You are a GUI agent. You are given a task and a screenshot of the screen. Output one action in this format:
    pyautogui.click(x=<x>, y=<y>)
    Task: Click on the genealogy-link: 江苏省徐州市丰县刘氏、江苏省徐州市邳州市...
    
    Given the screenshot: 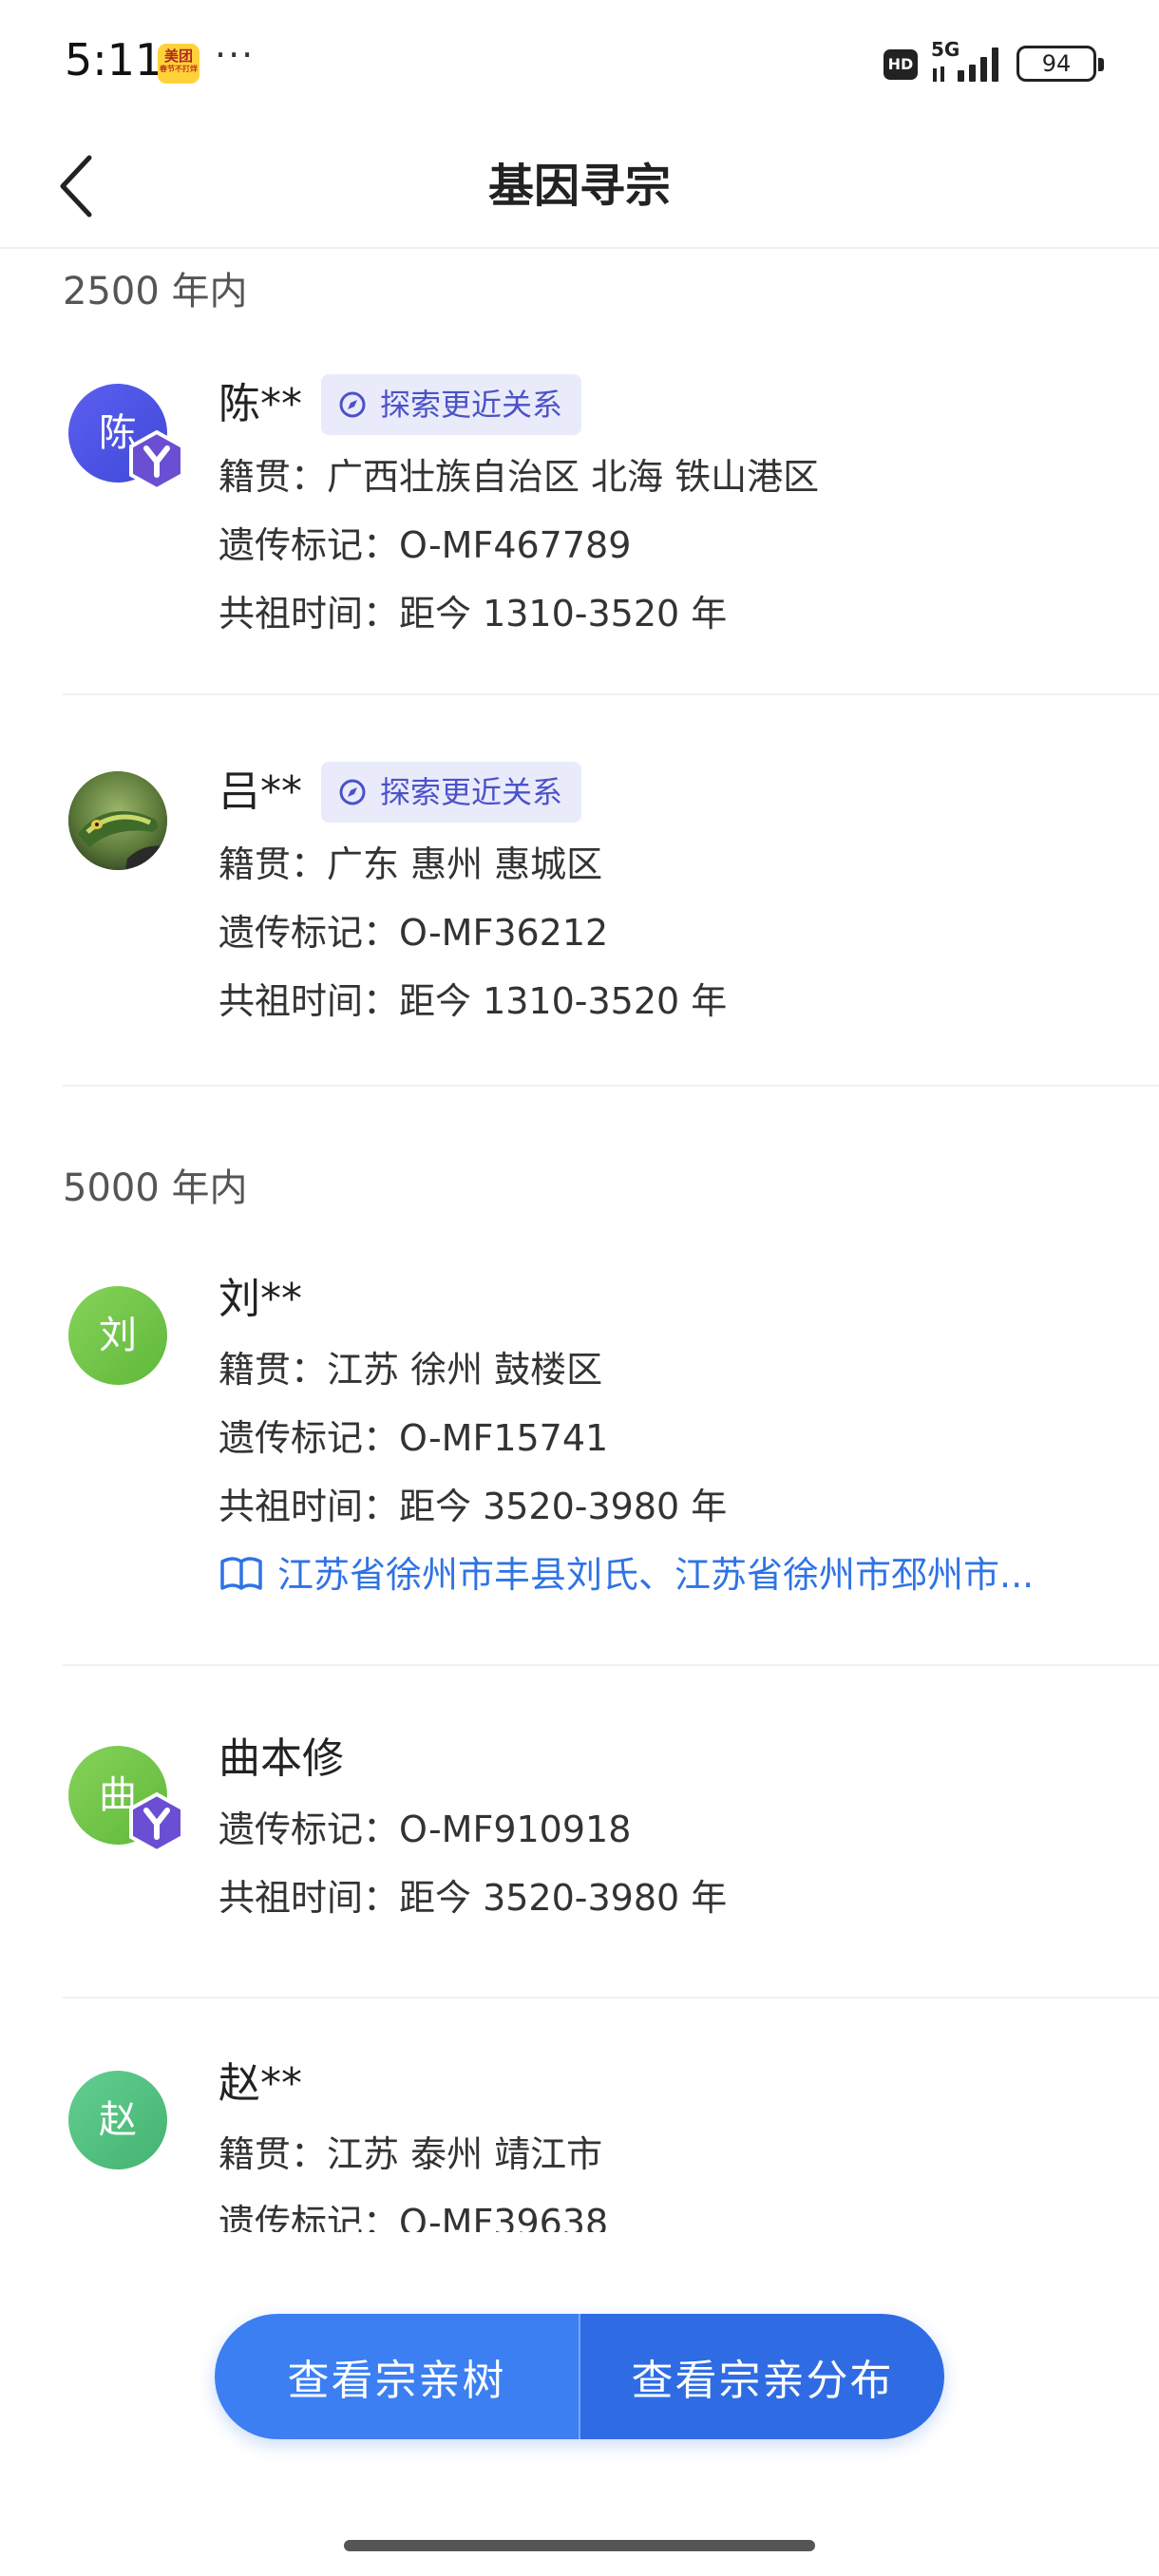 What is the action you would take?
    pyautogui.click(x=646, y=1574)
    